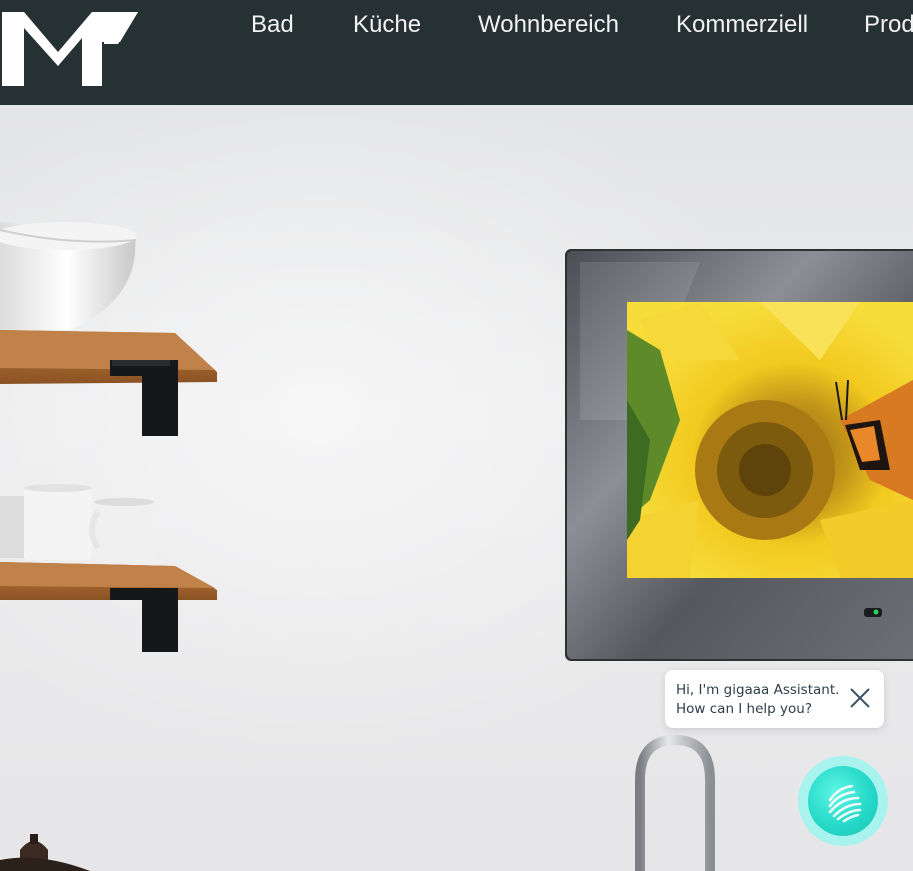  I want to click on nav-item-kommerziell: Kommerziell, so click(742, 25).